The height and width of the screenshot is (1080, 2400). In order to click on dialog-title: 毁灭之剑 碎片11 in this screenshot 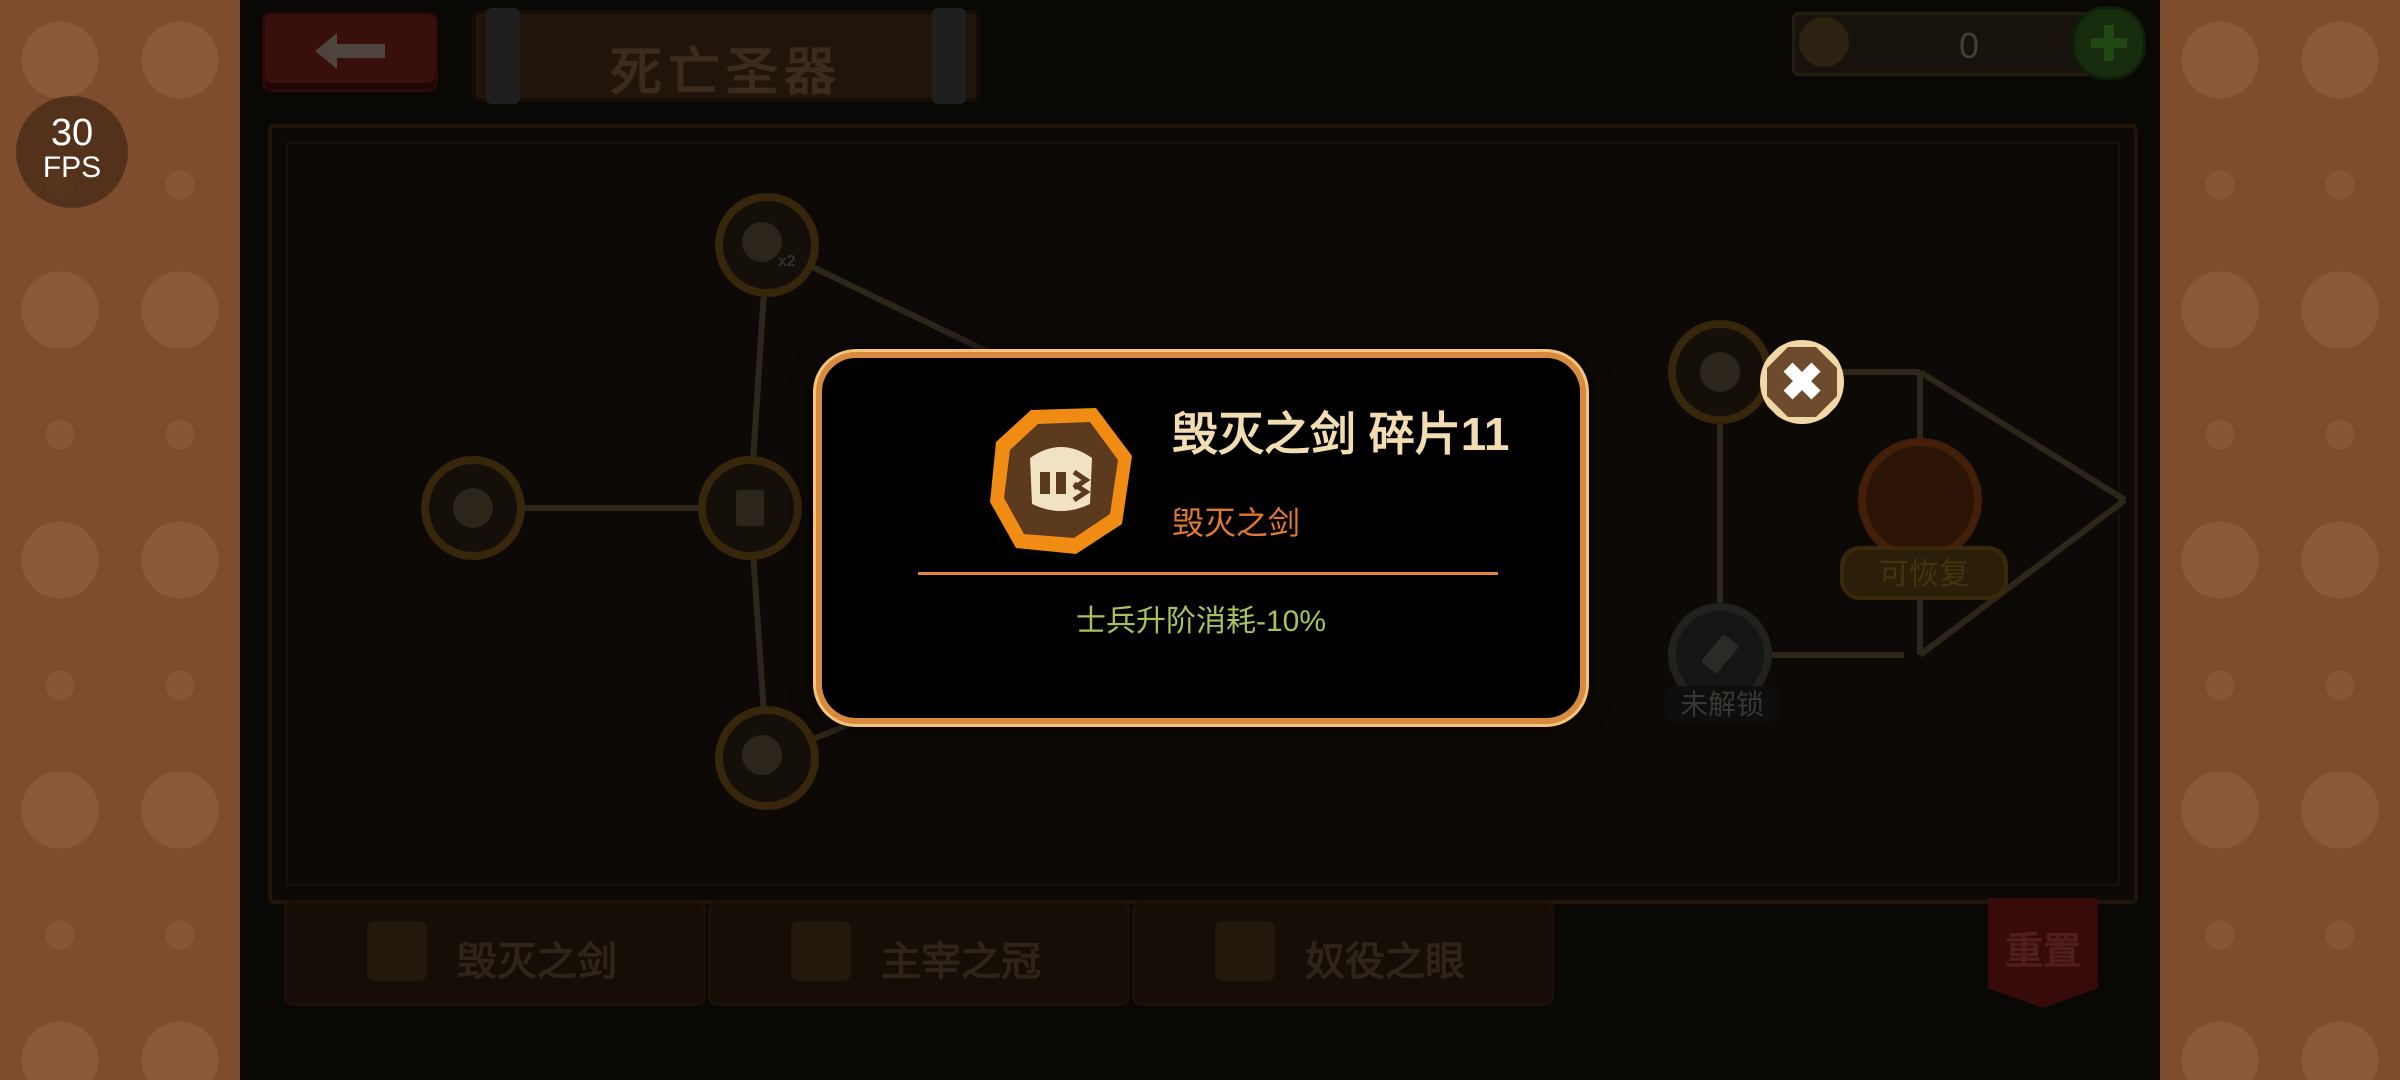, I will do `click(1341, 434)`.